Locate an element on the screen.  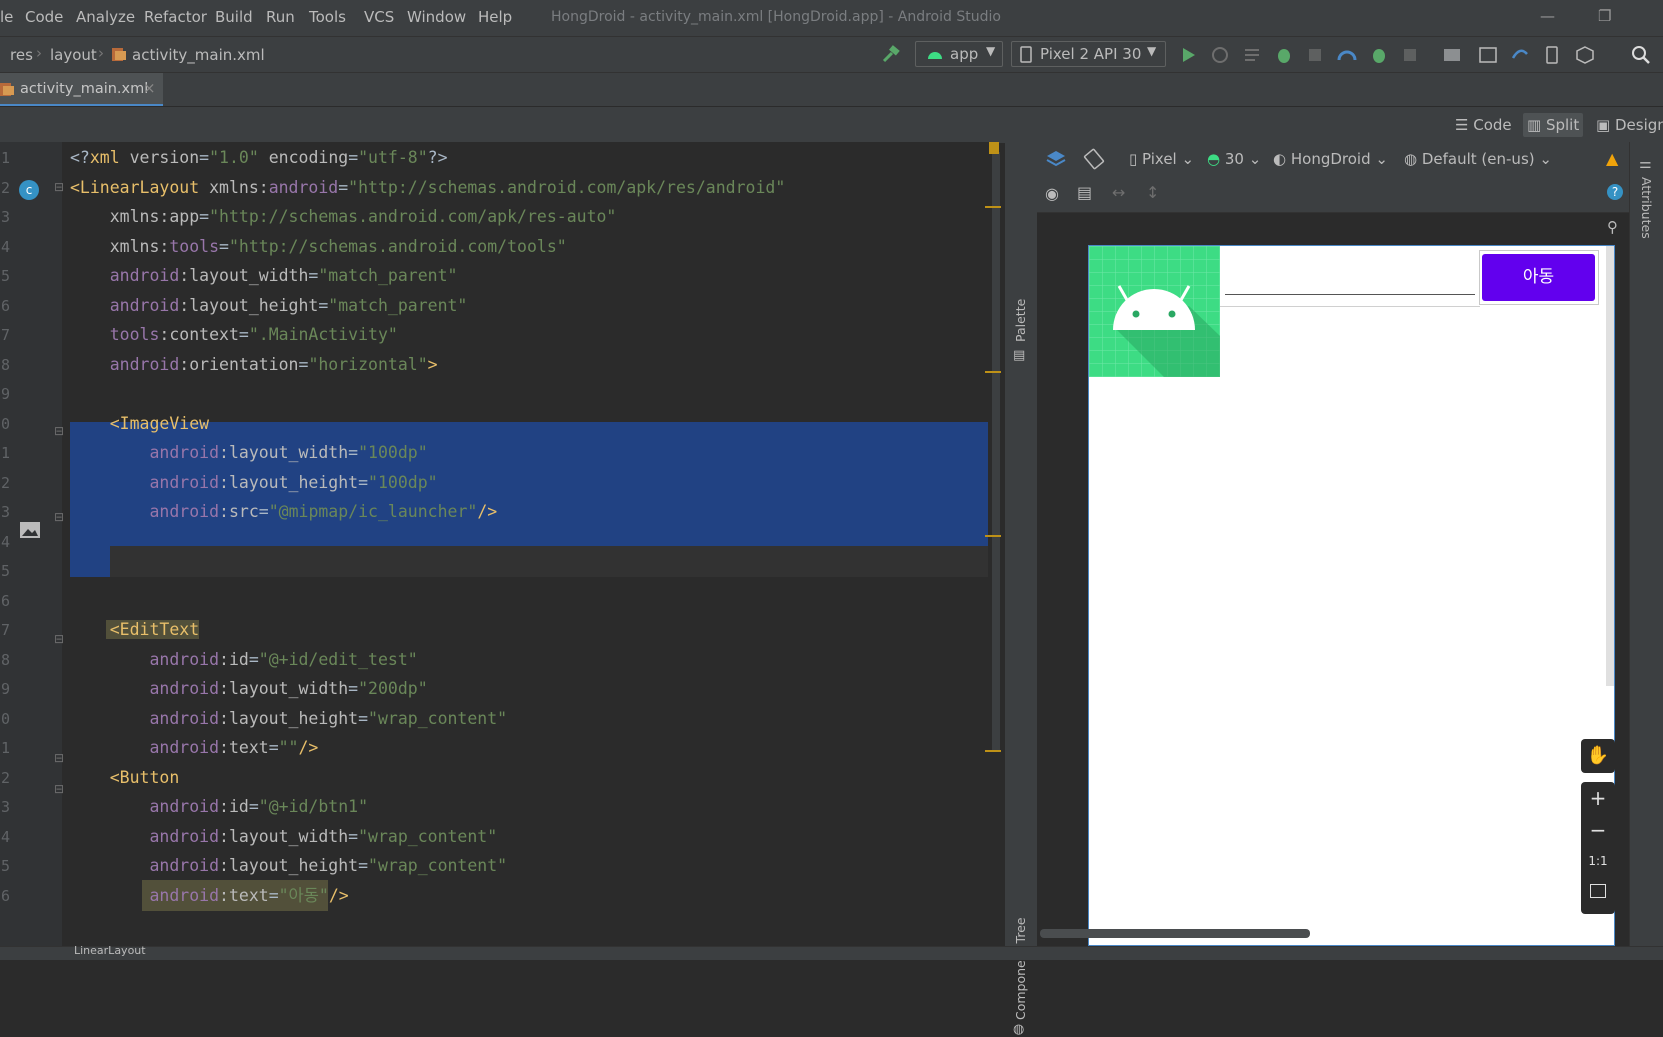
profiler-icon is located at coordinates (1347, 55).